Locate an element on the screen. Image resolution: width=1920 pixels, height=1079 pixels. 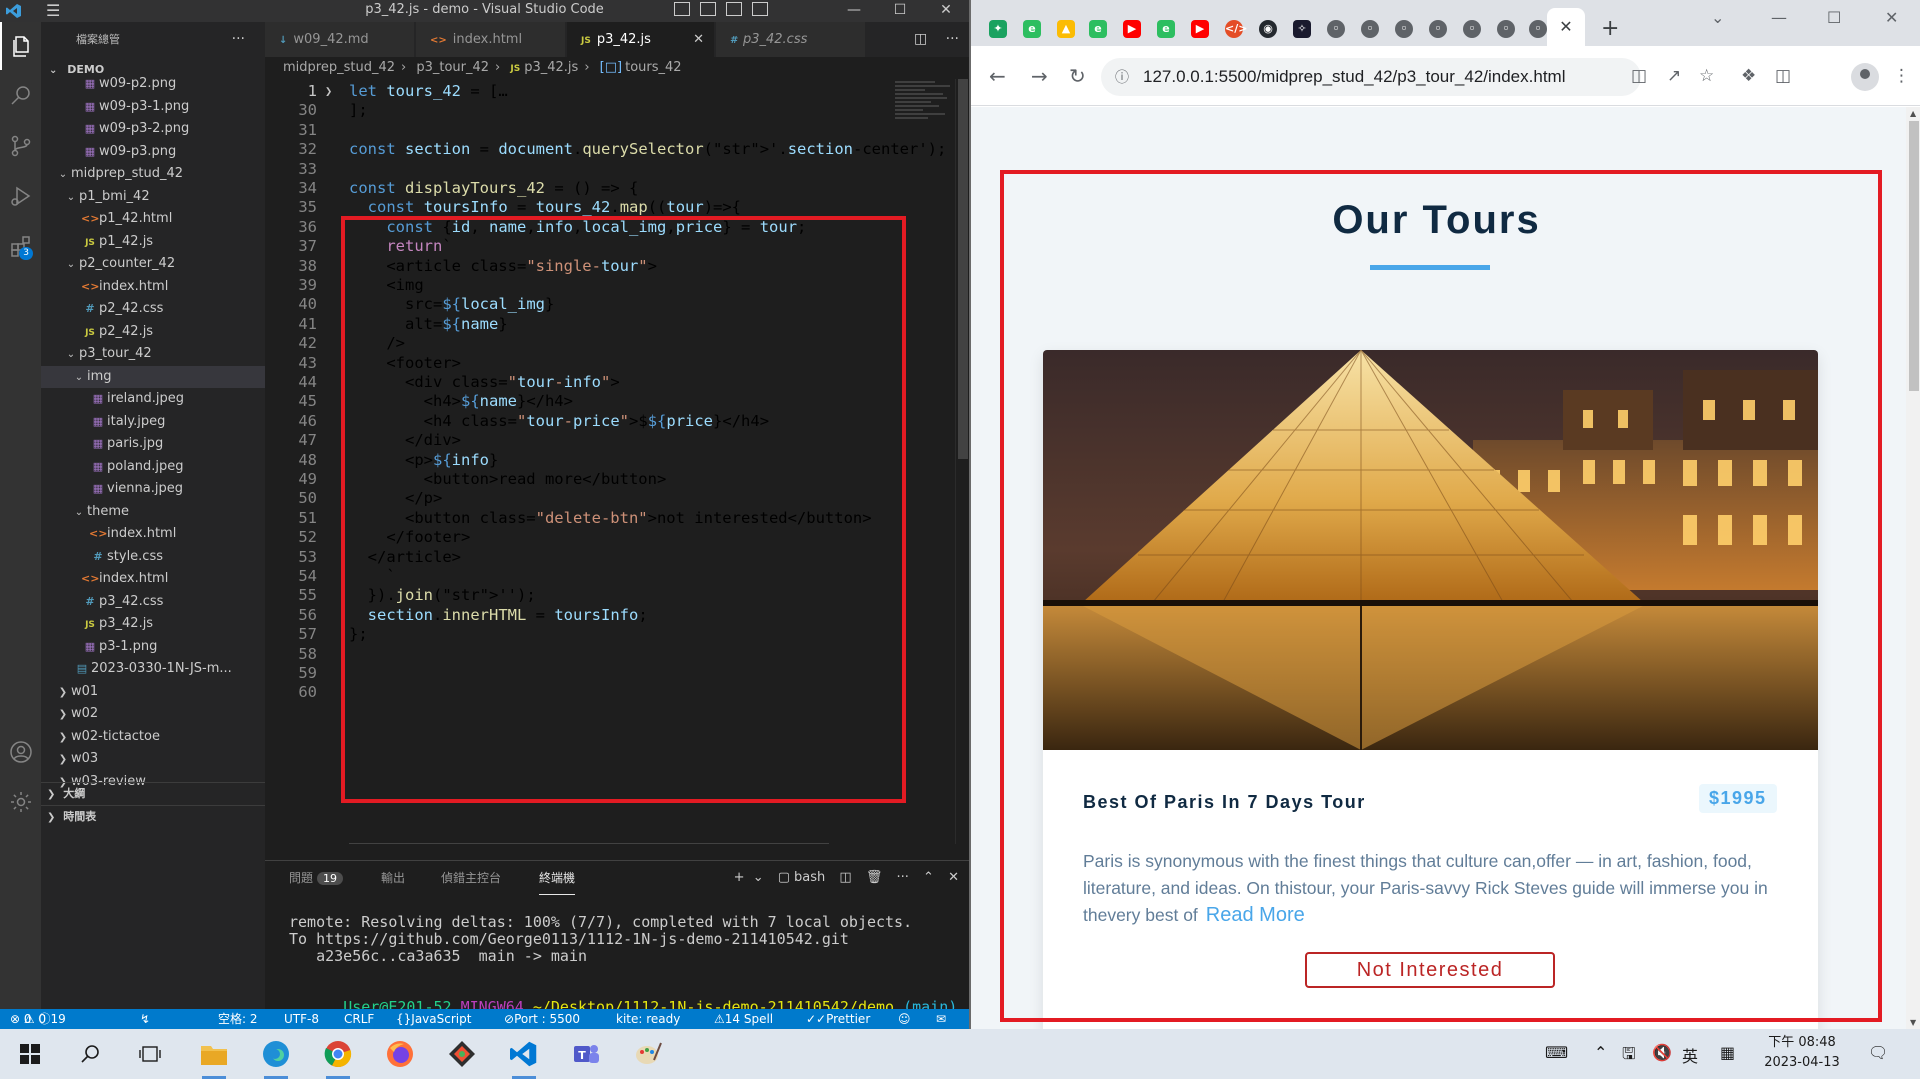
kite-status: kite: ready is located at coordinates (648, 1019).